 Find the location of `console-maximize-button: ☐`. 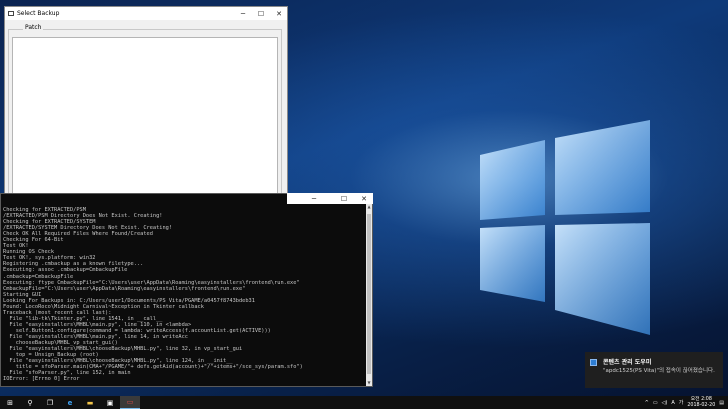

console-maximize-button: ☐ is located at coordinates (344, 198).